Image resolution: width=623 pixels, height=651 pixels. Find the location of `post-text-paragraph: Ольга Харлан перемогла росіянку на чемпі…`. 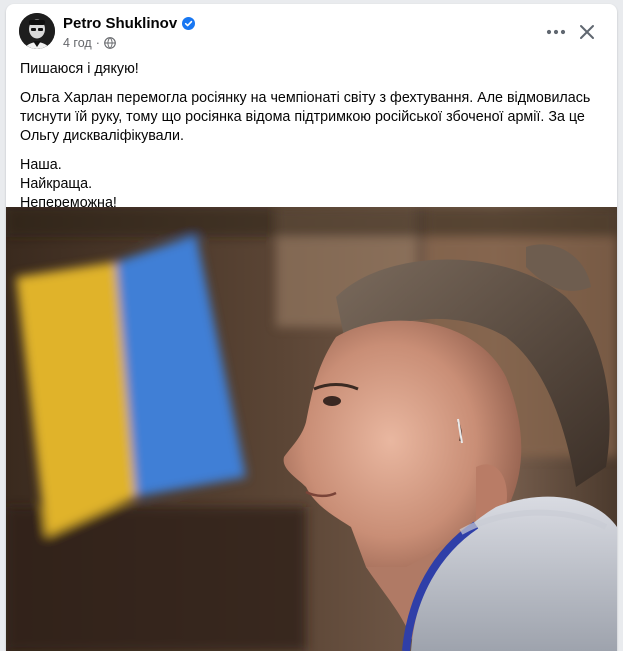

post-text-paragraph: Ольга Харлан перемогла росіянку на чемпі… is located at coordinates (305, 117).